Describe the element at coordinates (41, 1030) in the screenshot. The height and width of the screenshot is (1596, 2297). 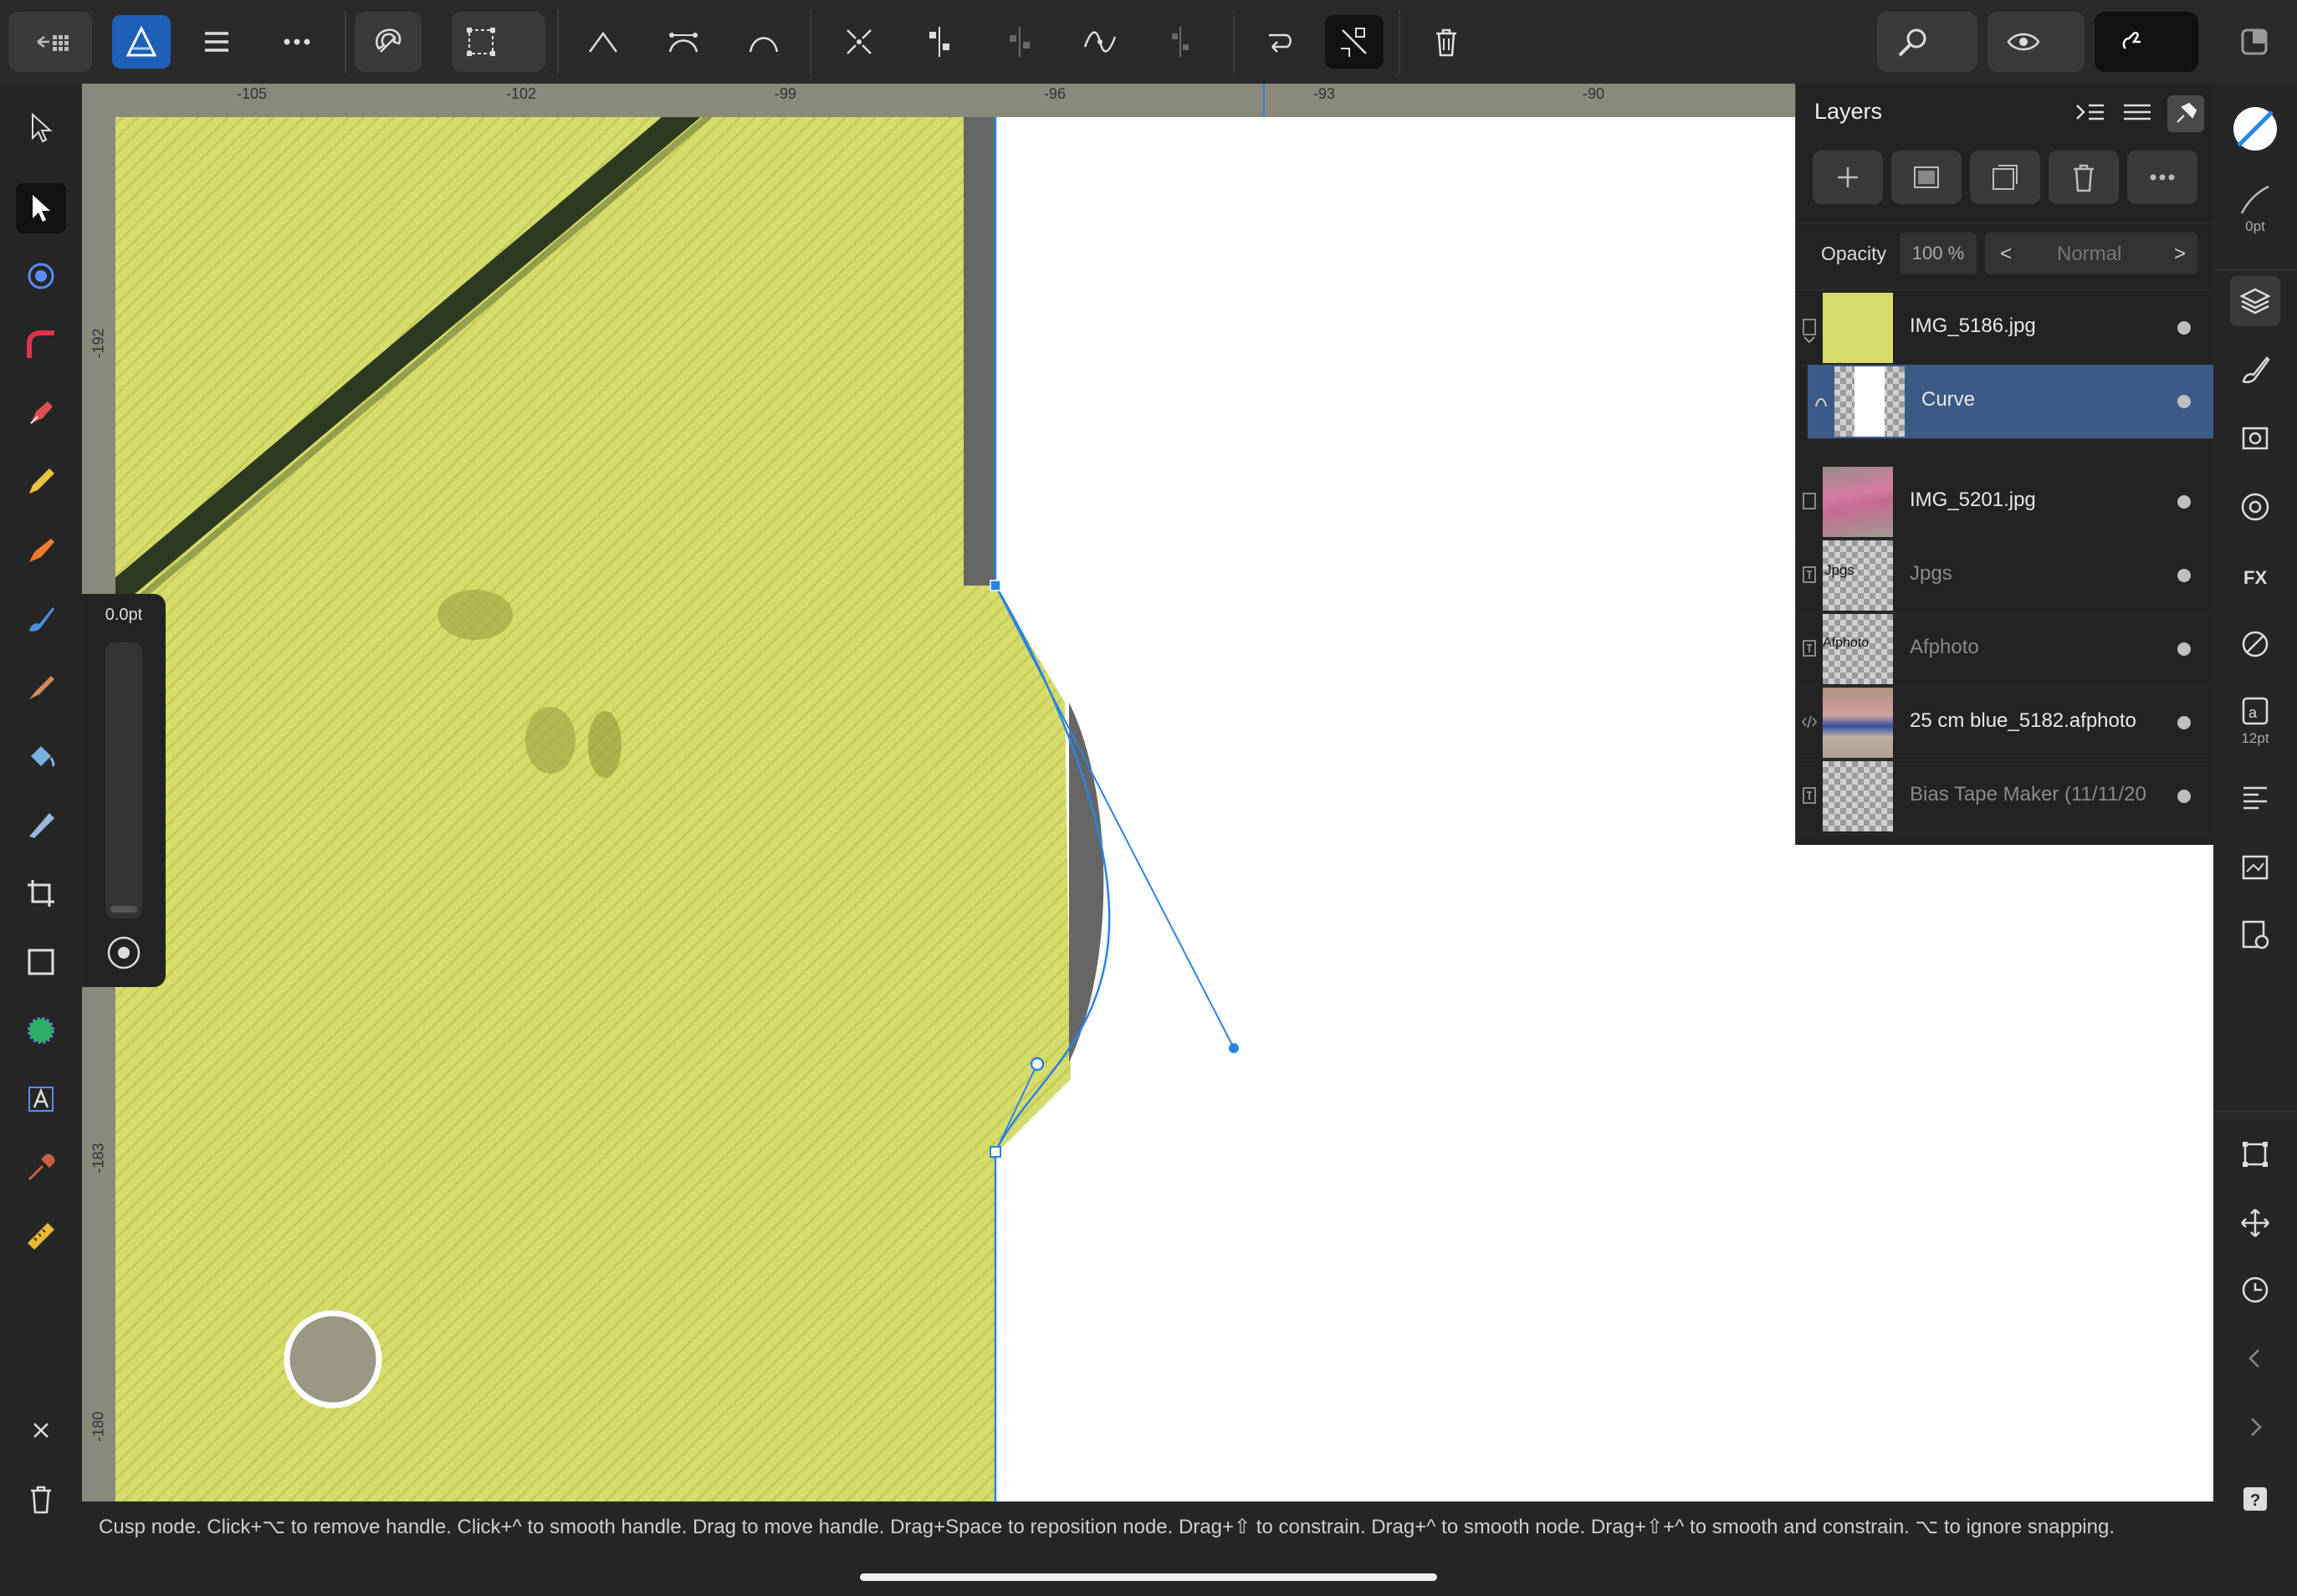
I see `shape-tool` at that location.